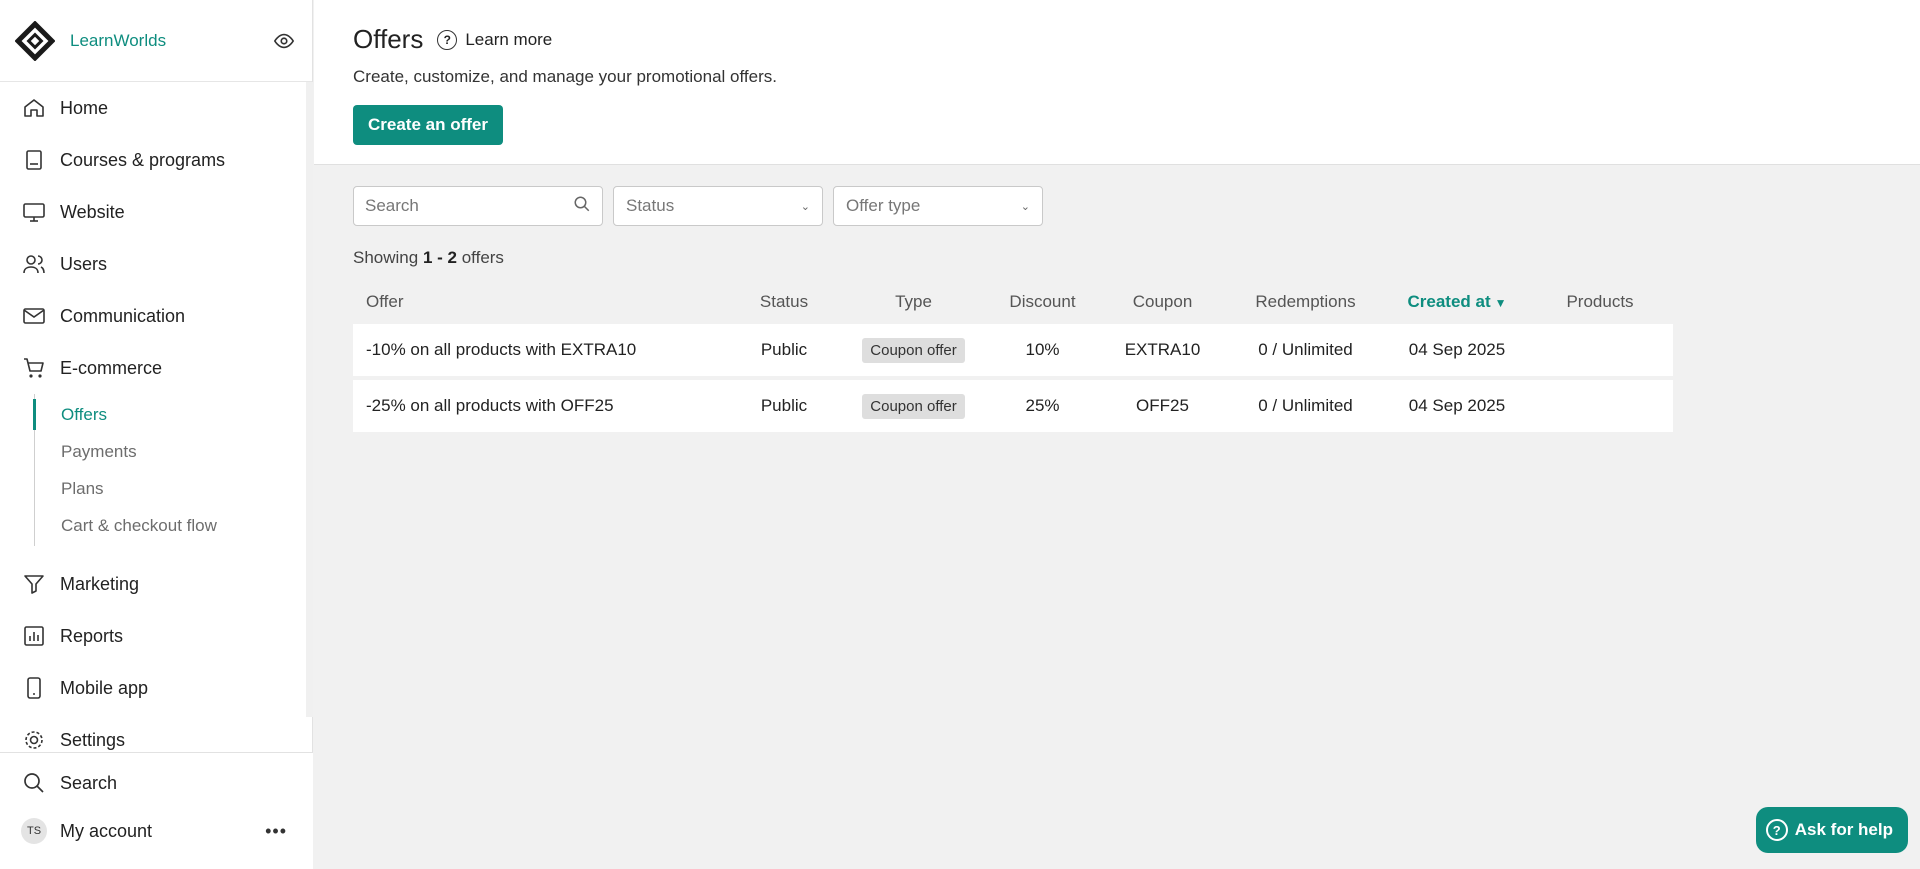  I want to click on filters-bar: Status ⌄ Offer type ⌄, so click(698, 206).